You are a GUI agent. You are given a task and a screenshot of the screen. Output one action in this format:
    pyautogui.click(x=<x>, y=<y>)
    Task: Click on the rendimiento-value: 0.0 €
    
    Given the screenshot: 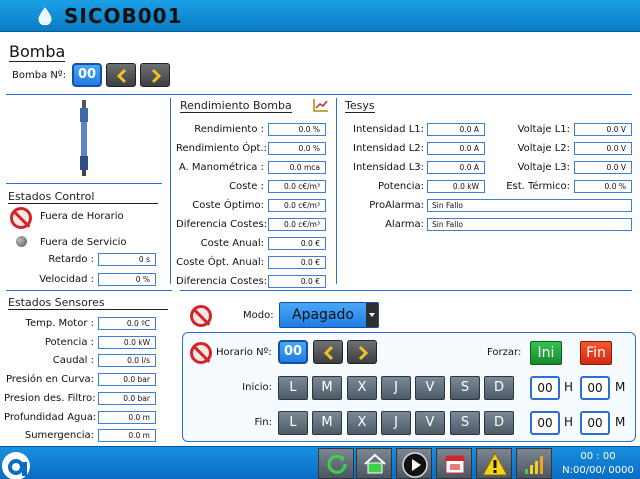 What is the action you would take?
    pyautogui.click(x=297, y=243)
    